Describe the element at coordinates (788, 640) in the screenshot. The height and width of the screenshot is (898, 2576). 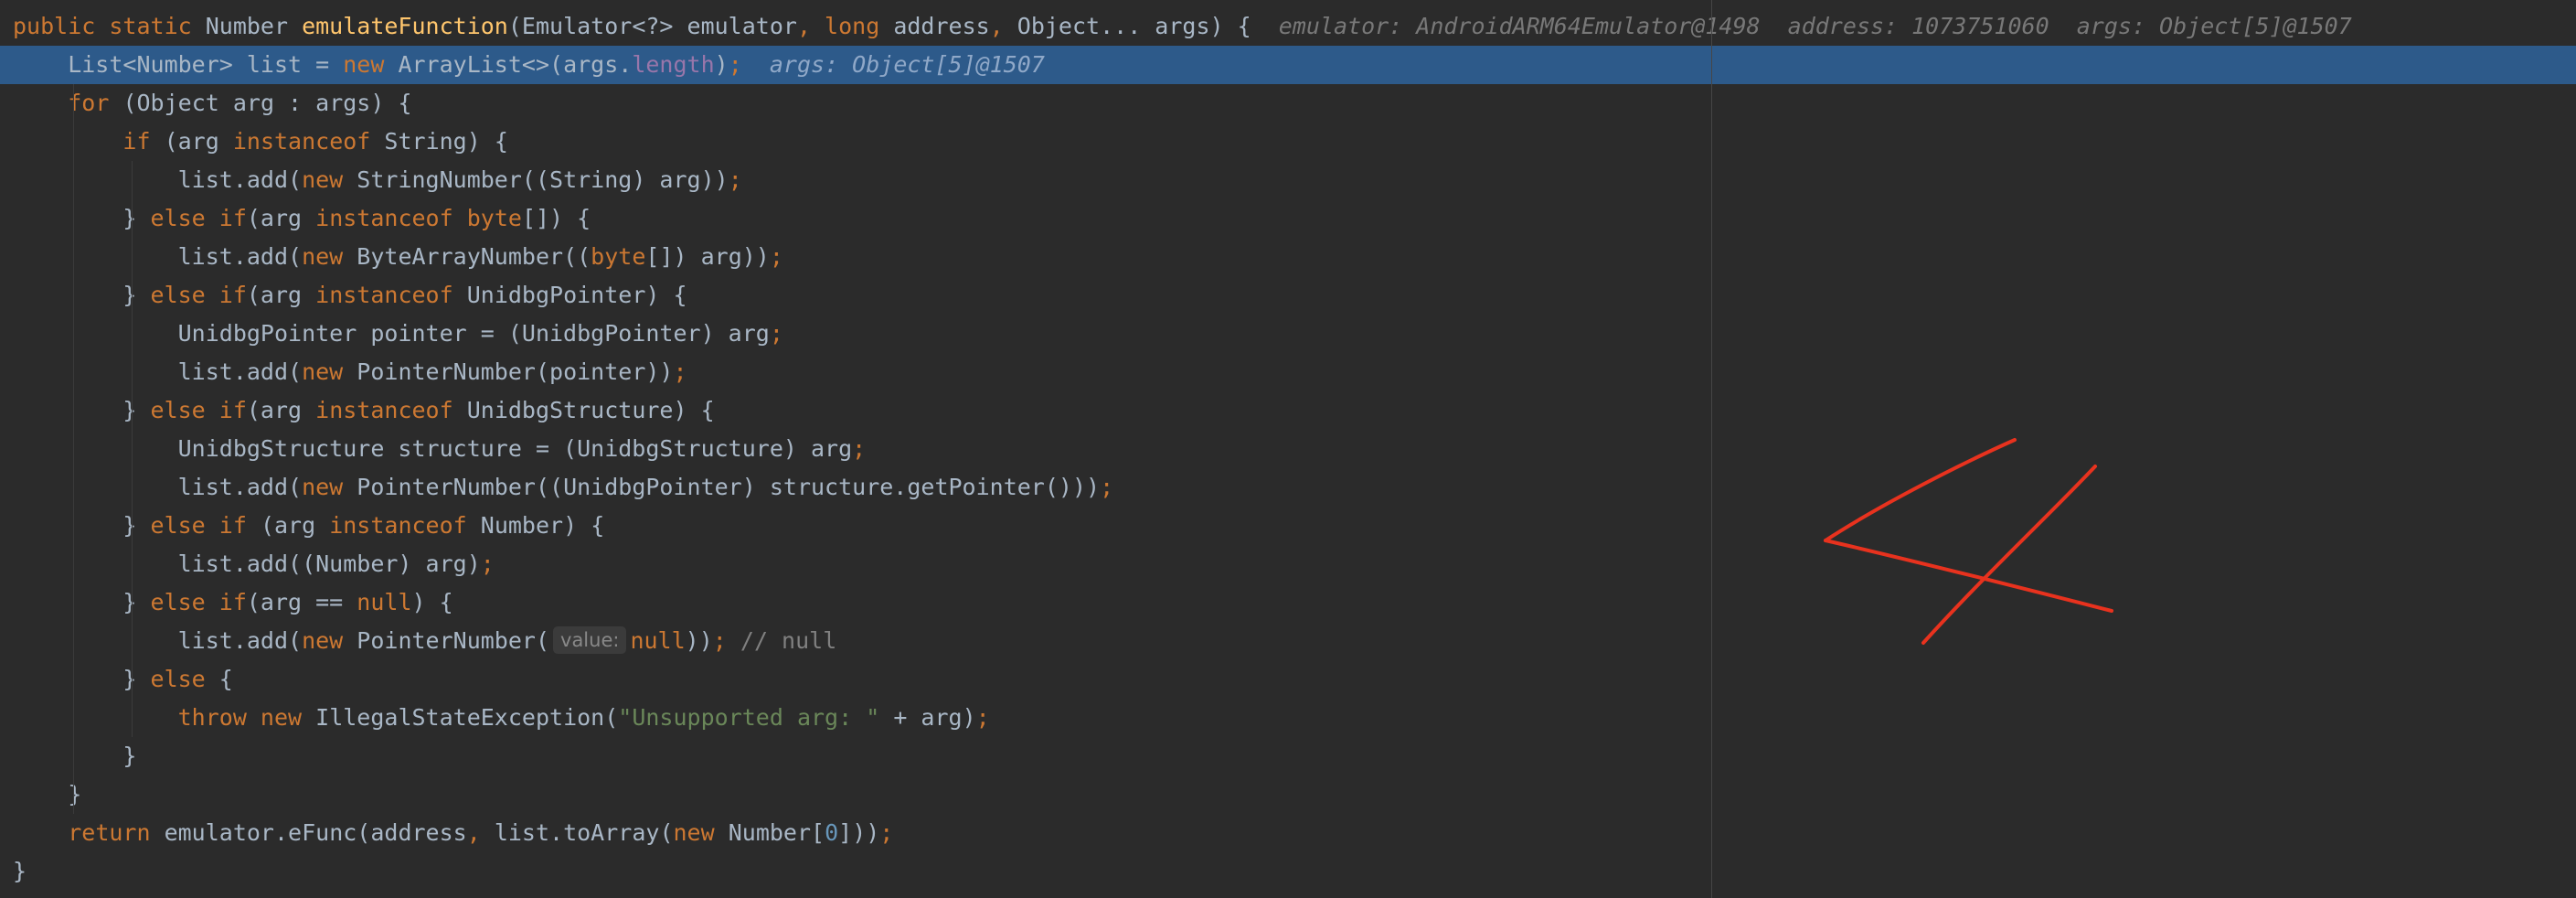
I see `code-token: // null` at that location.